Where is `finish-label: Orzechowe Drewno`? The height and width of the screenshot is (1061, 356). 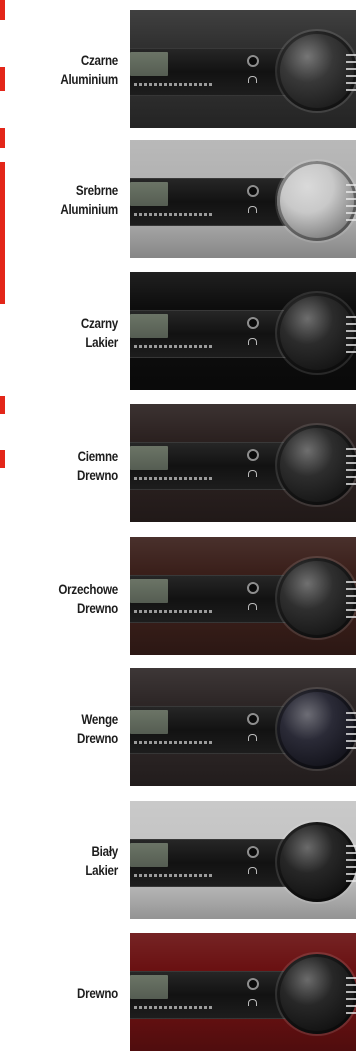
finish-label: Orzechowe Drewno is located at coordinates (88, 599).